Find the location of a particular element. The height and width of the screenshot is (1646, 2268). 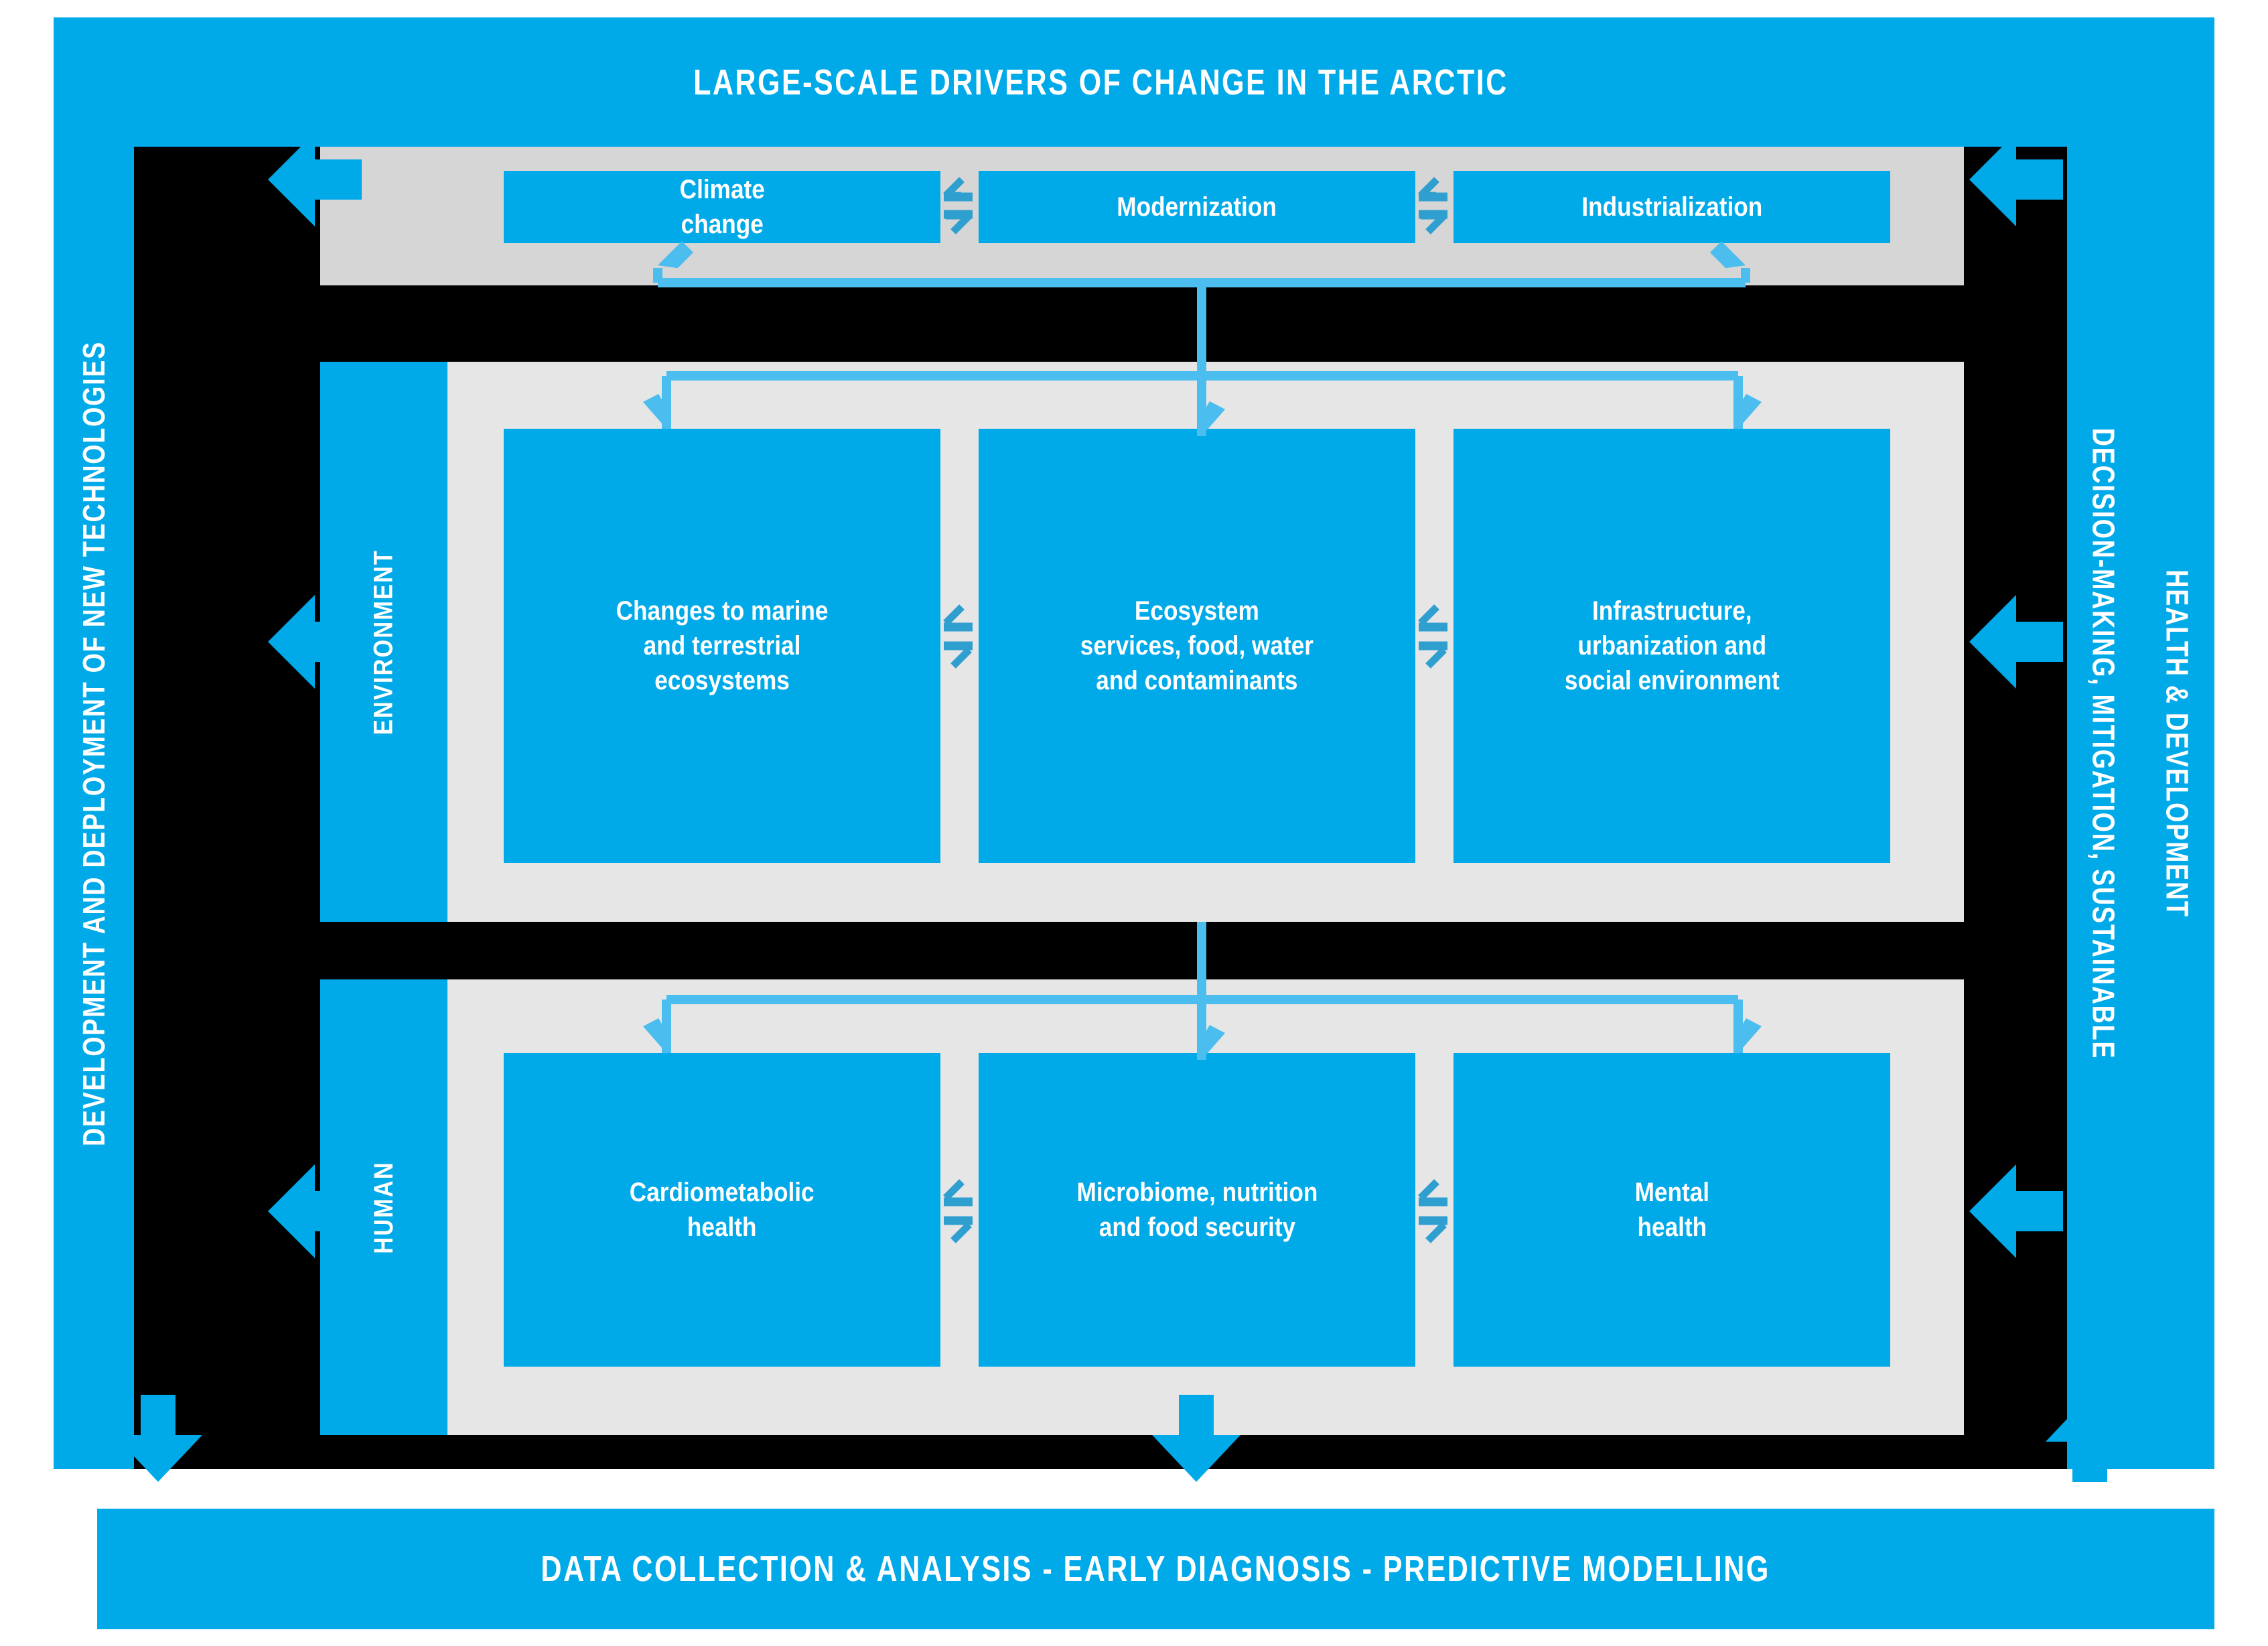

node-climate-change: Climate change is located at coordinates (722, 207).